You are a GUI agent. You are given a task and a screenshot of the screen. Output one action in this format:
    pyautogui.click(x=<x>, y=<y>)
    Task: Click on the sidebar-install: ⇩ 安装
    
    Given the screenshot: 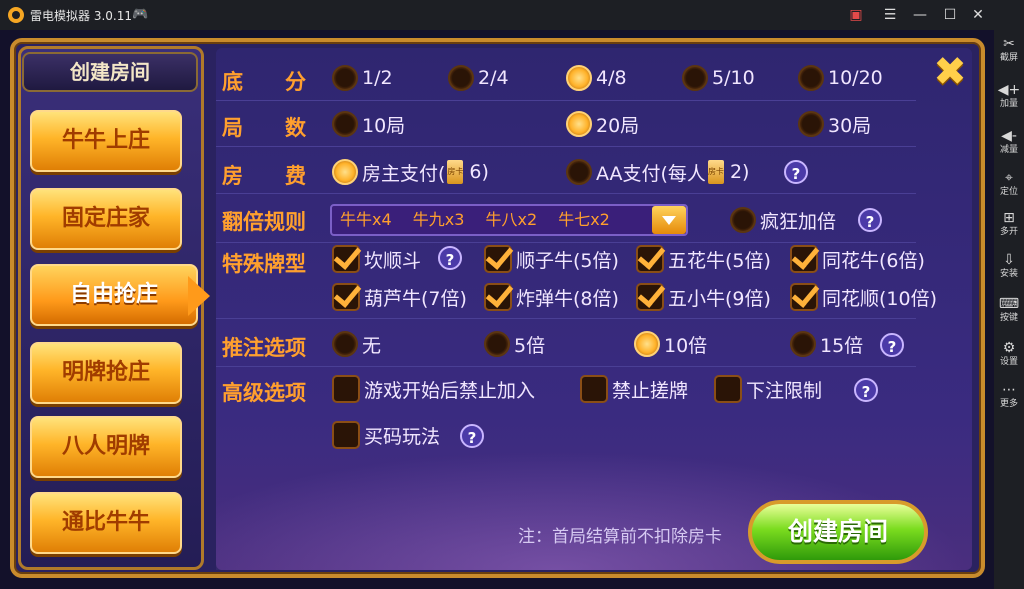 What is the action you would take?
    pyautogui.click(x=1009, y=266)
    